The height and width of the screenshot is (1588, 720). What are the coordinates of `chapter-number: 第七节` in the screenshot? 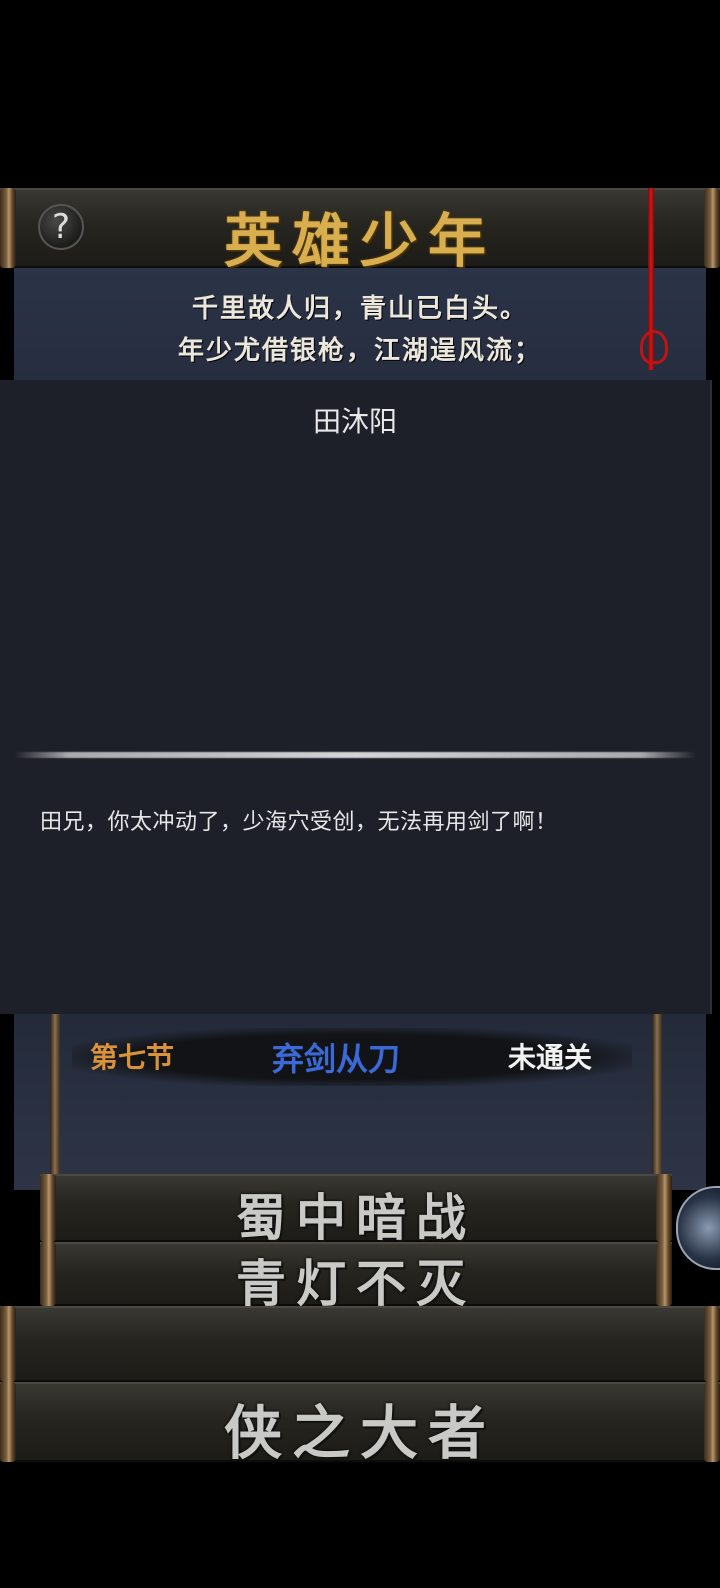 It's located at (132, 1057).